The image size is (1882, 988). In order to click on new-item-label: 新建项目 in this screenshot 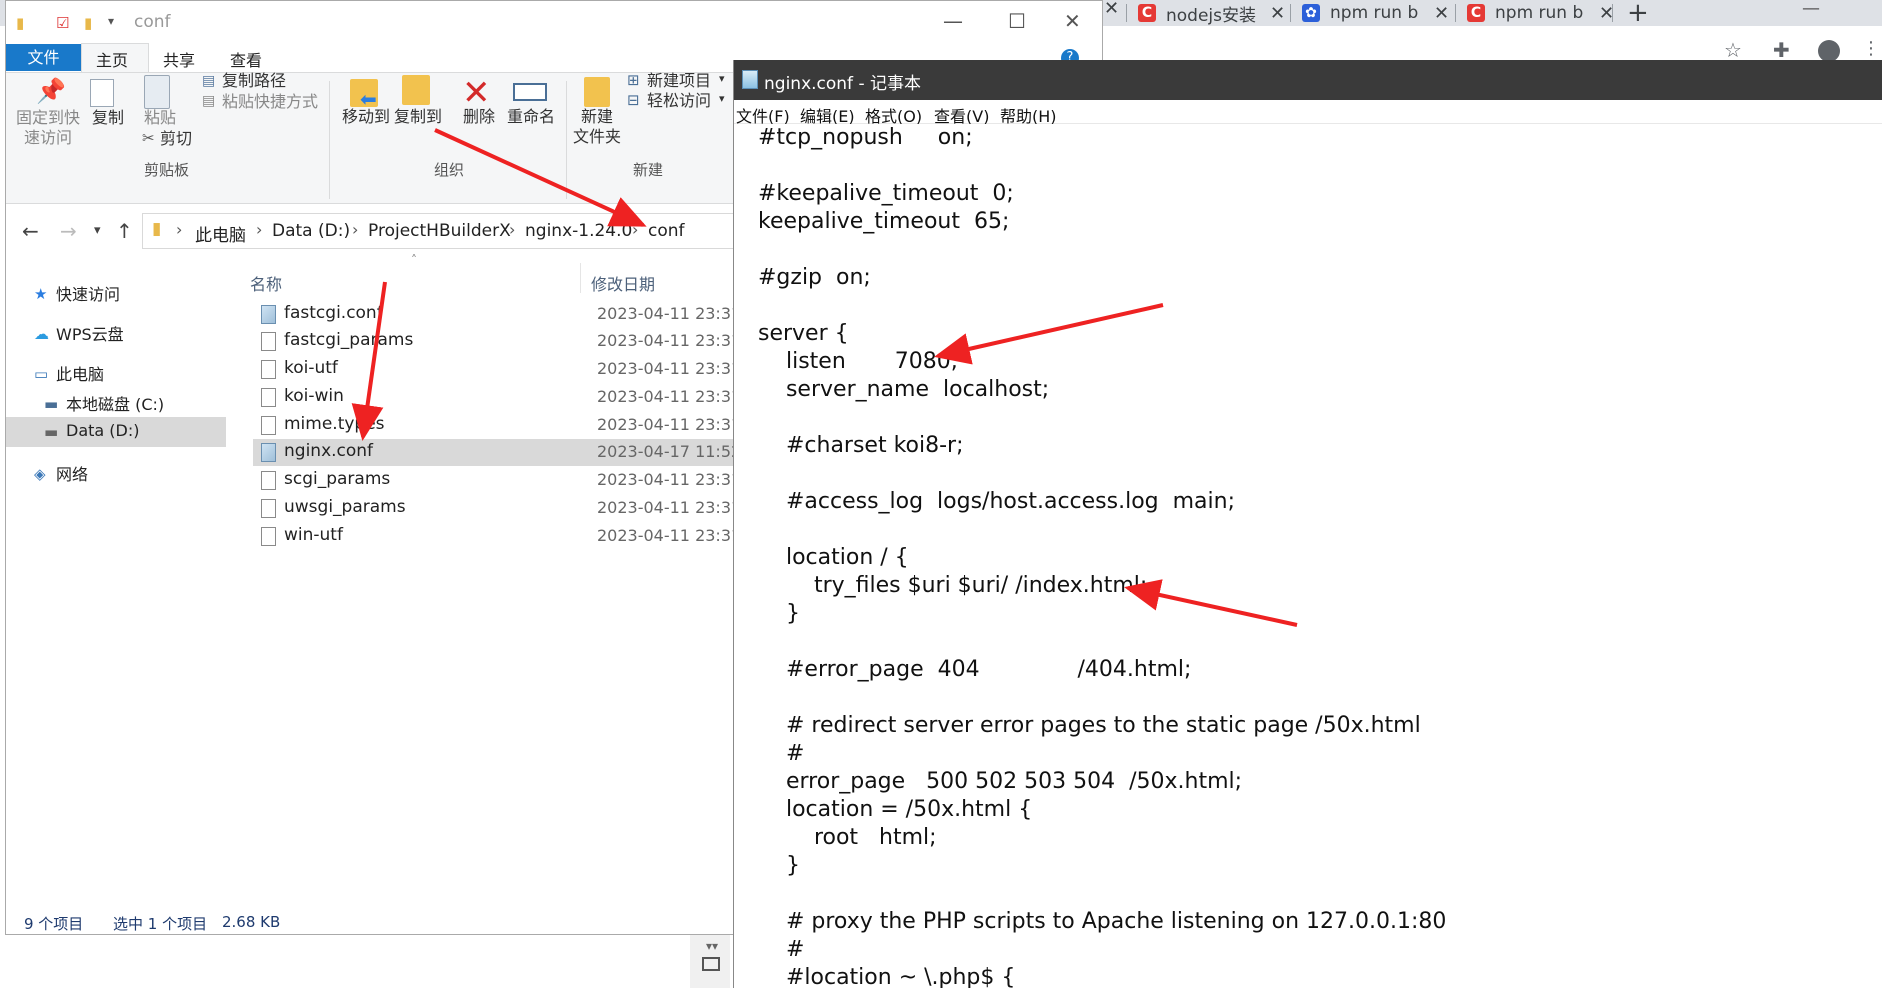, I will do `click(679, 80)`.